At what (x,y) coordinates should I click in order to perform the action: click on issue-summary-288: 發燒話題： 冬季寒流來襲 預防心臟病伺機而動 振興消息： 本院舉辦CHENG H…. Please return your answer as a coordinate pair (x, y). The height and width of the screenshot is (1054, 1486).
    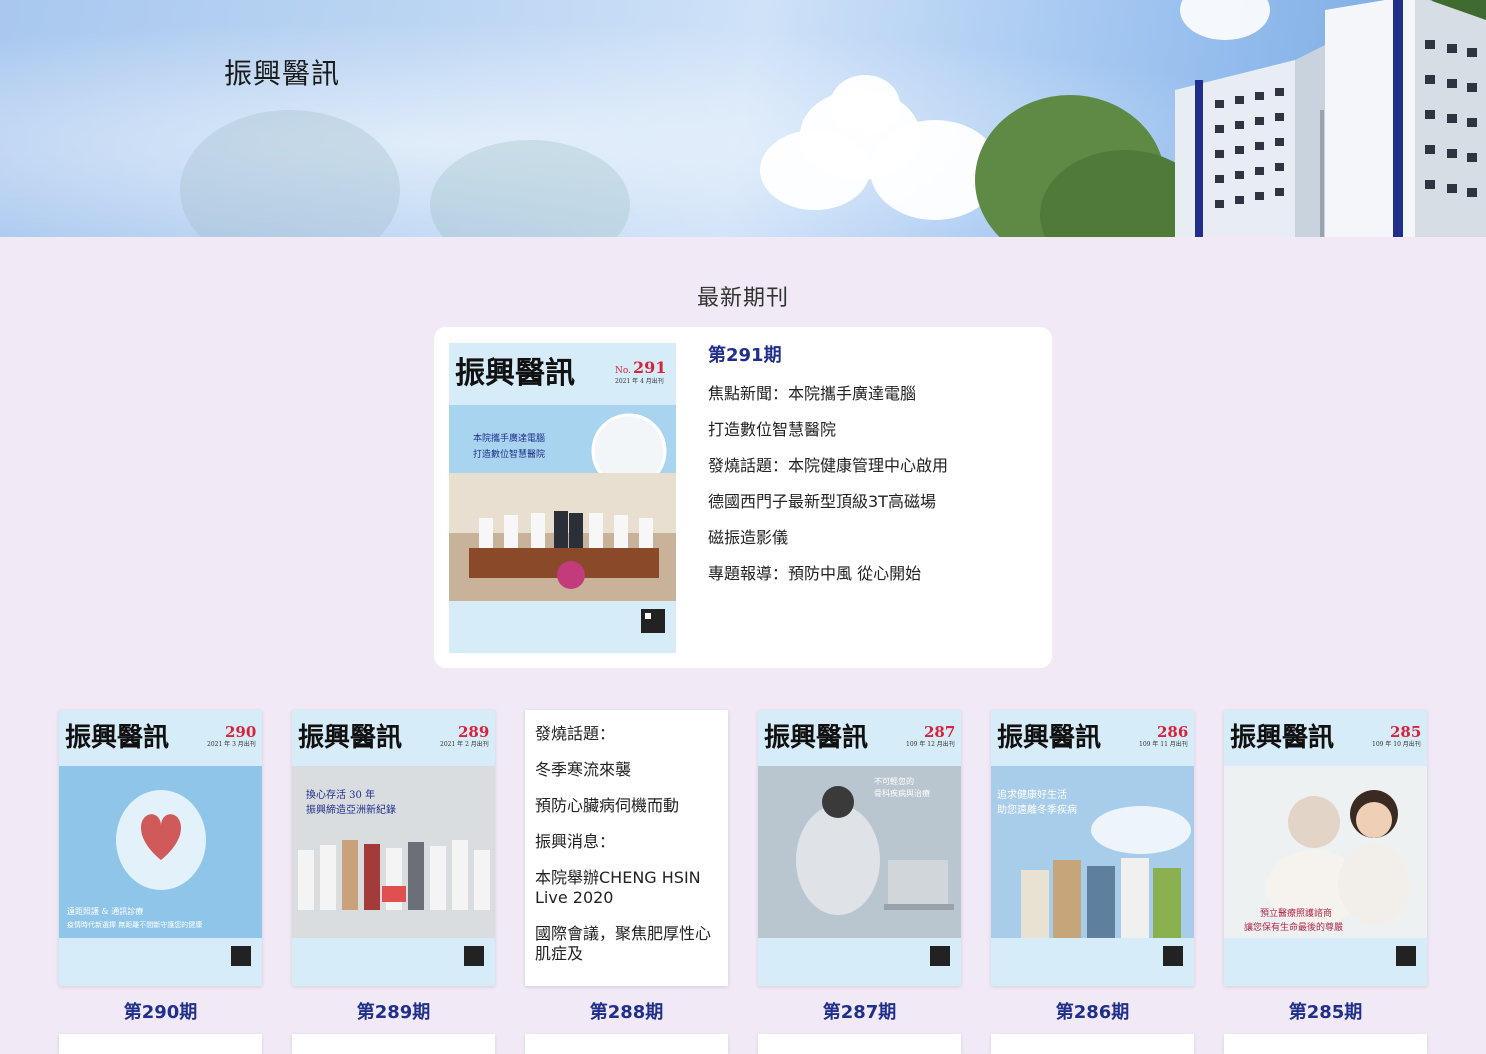
    Looking at the image, I should click on (626, 848).